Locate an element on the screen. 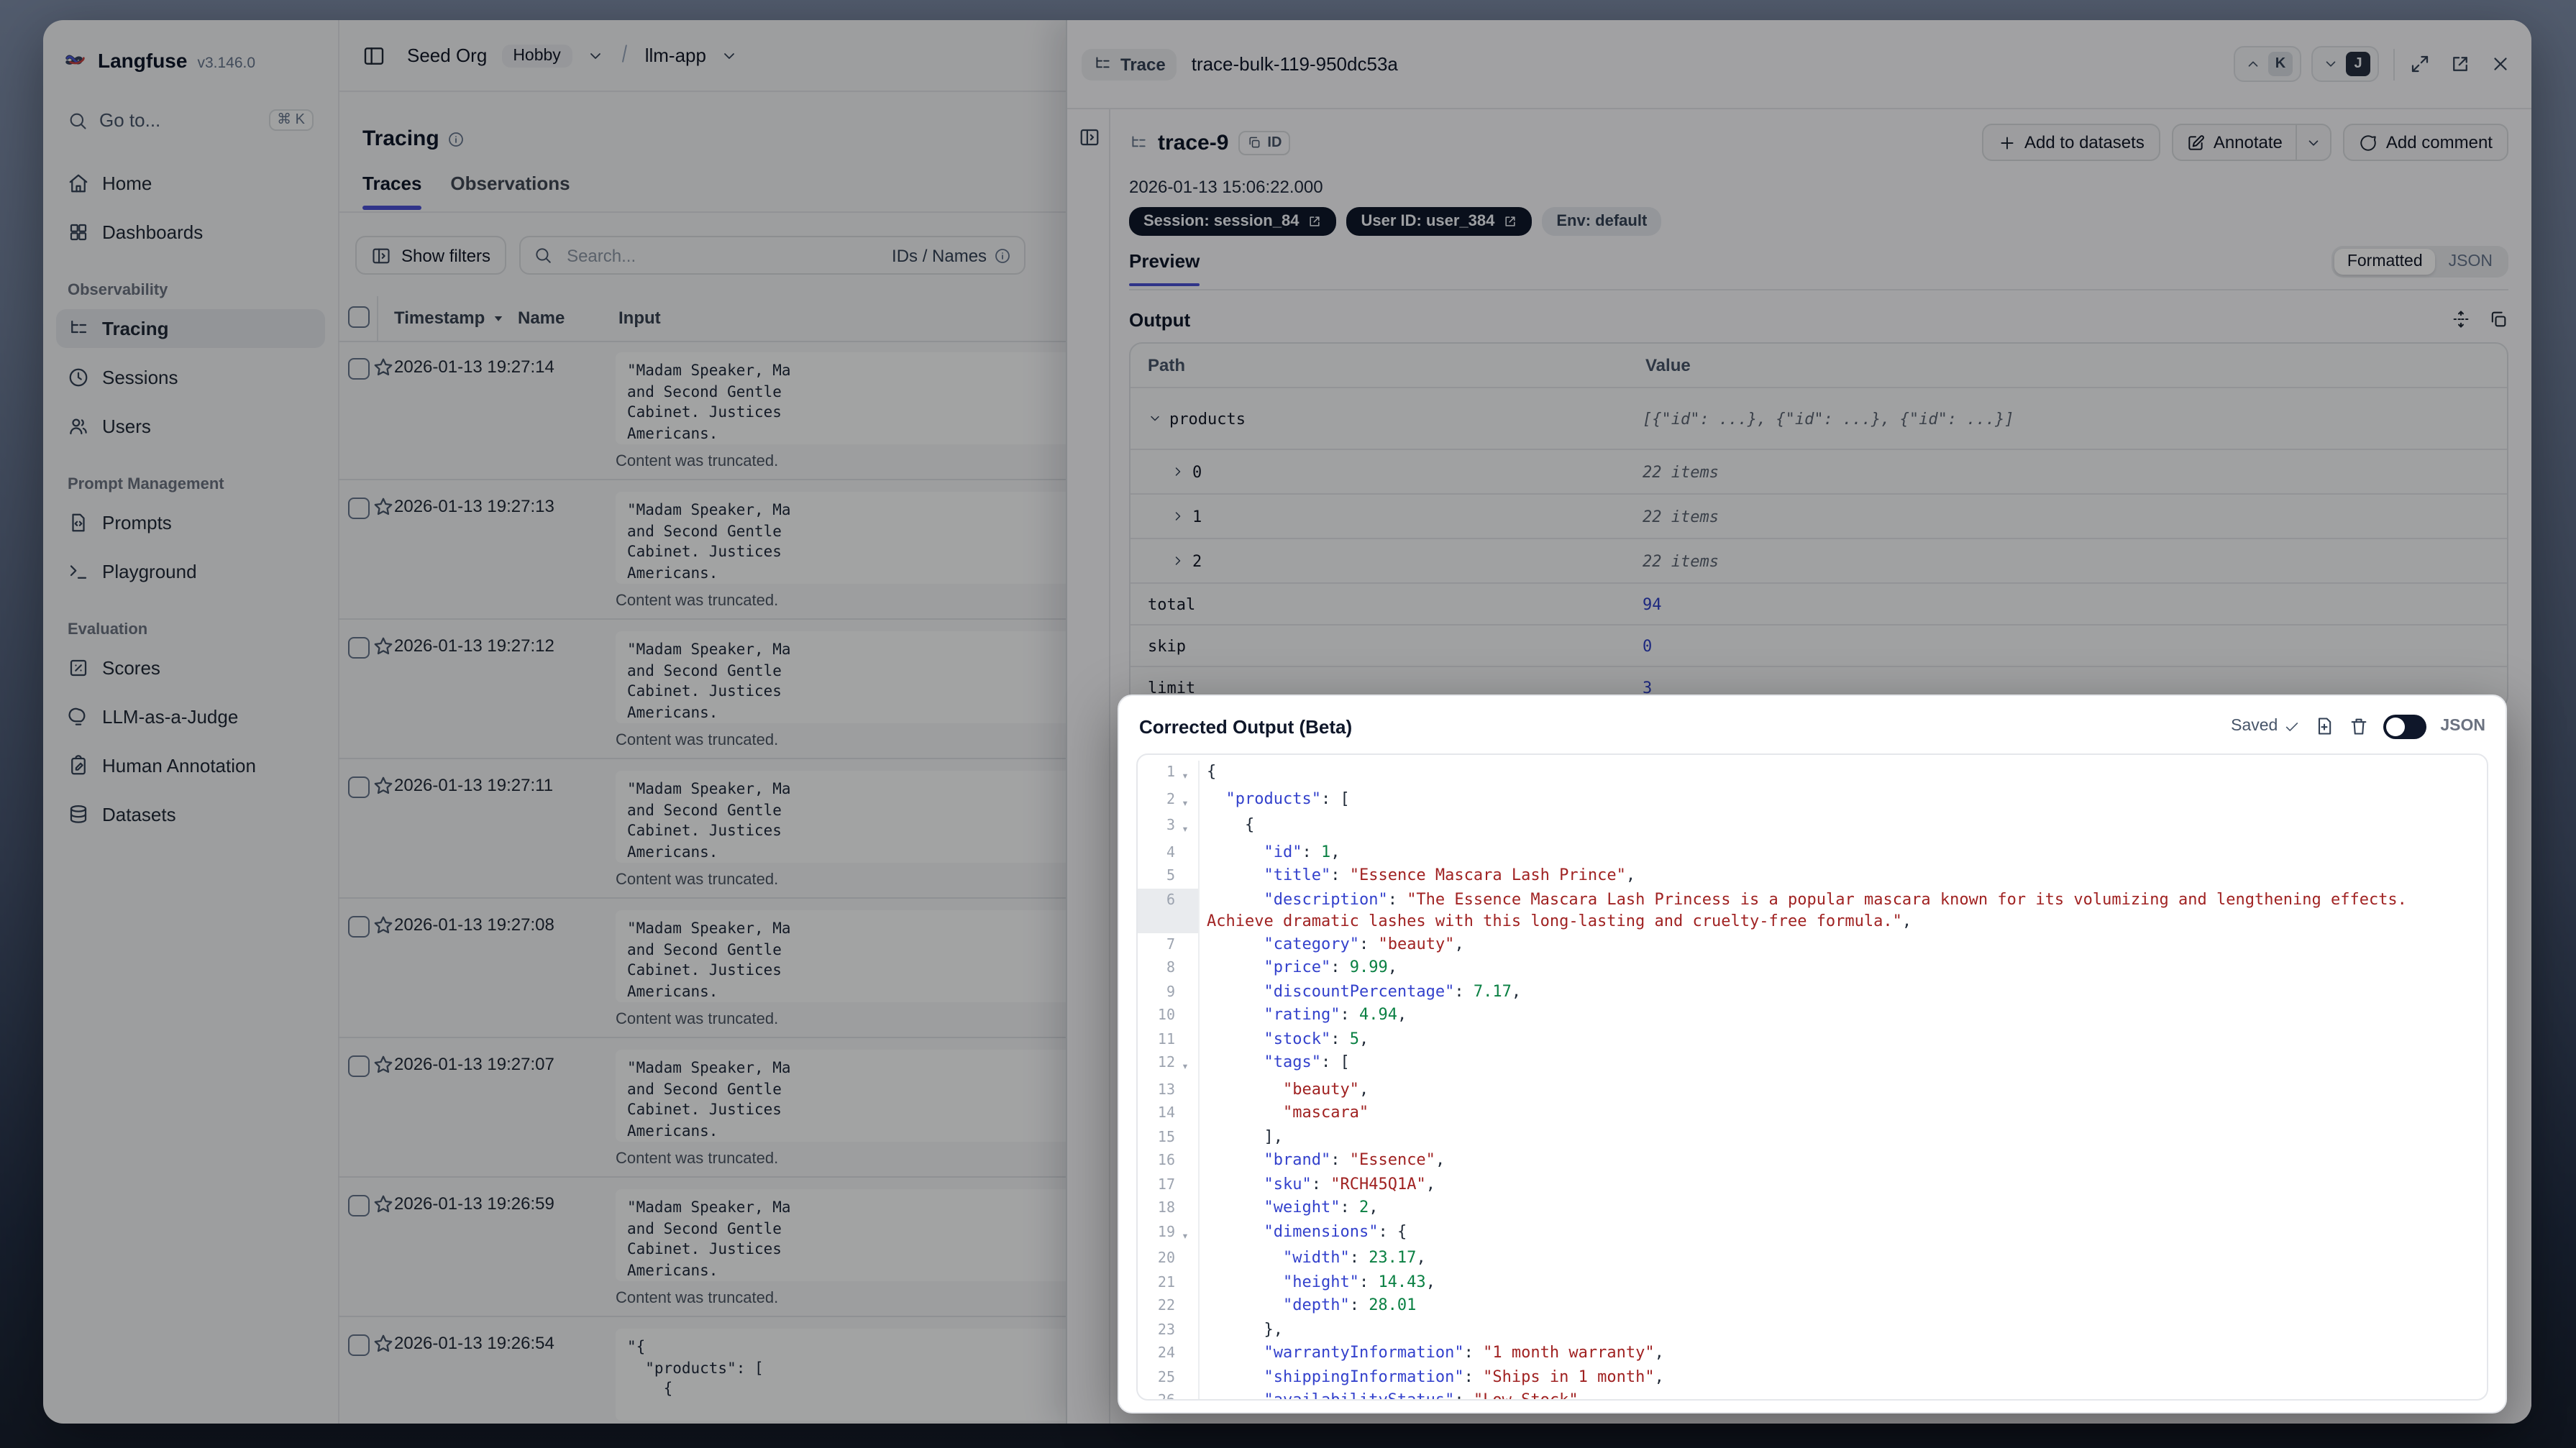 The height and width of the screenshot is (1448, 2576). line-number: 3 is located at coordinates (1170, 826).